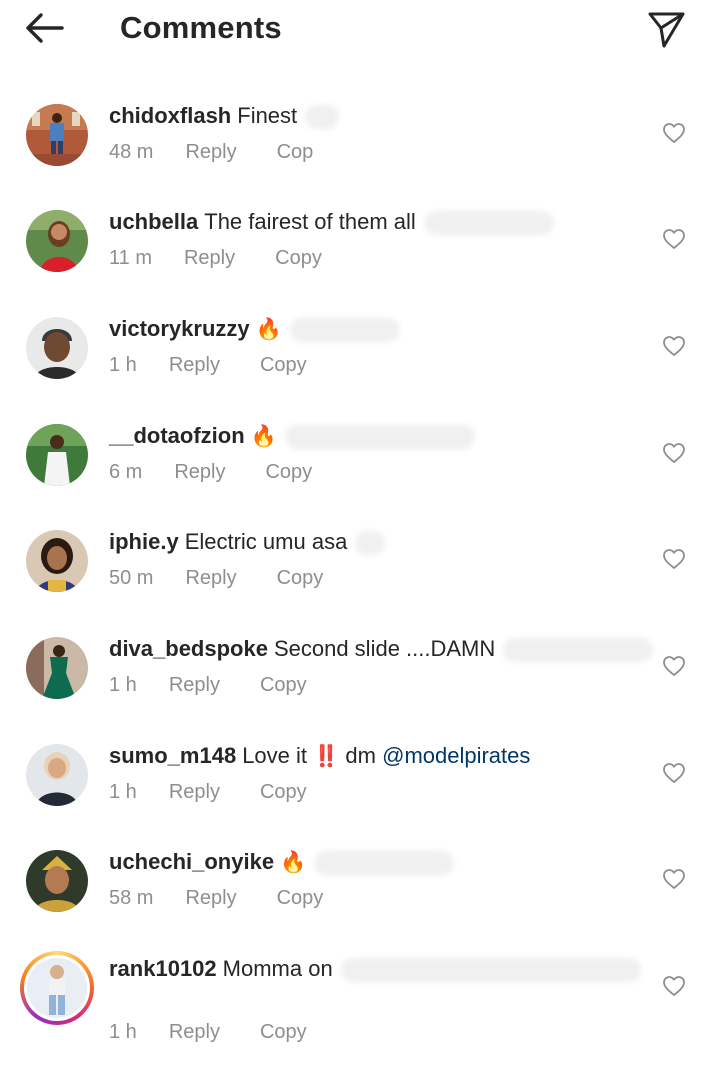 The height and width of the screenshot is (1068, 720). What do you see at coordinates (179, 328) in the screenshot?
I see `comment-username: victorykruzzy` at bounding box center [179, 328].